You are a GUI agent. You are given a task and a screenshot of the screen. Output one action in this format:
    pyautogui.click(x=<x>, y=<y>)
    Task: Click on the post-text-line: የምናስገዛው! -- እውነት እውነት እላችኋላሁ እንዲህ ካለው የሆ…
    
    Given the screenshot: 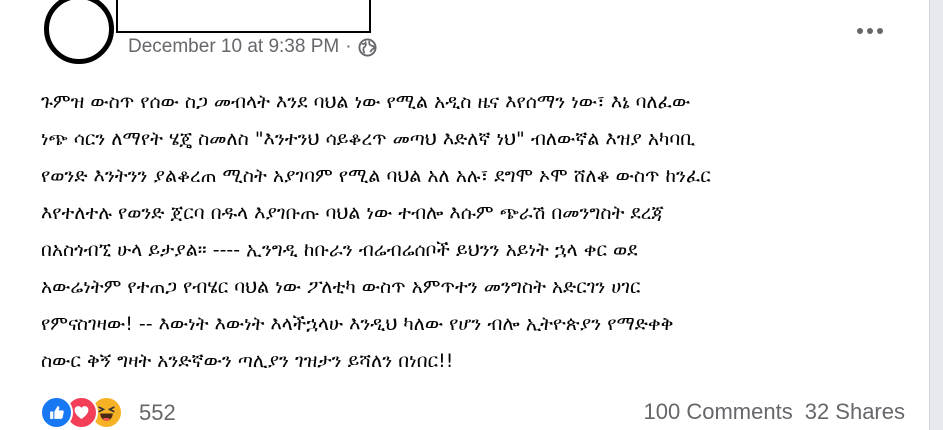 What is the action you would take?
    pyautogui.click(x=357, y=324)
    